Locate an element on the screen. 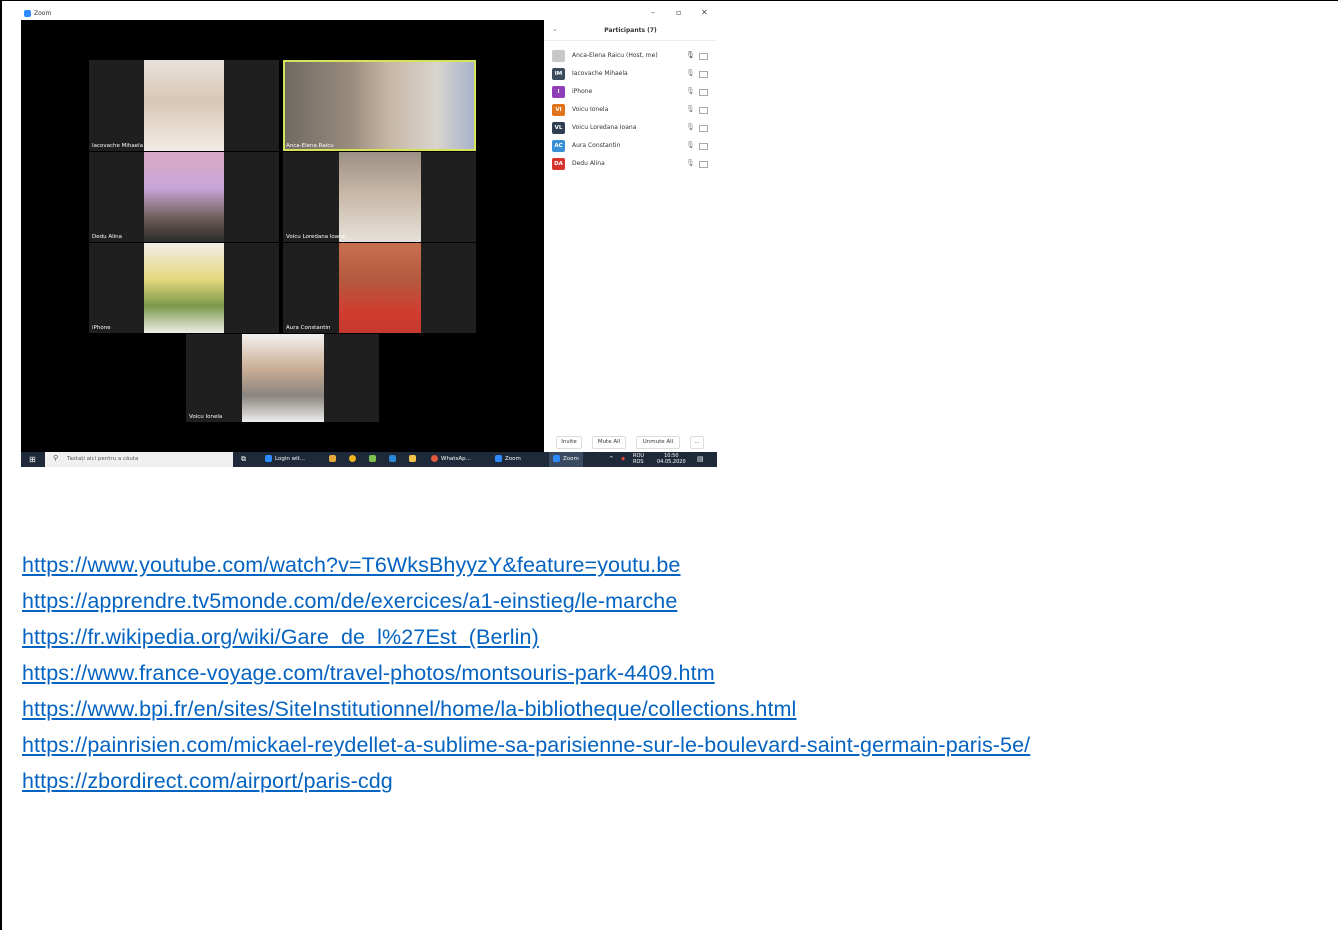 The height and width of the screenshot is (930, 1338). windows-start-icon: ⊞ is located at coordinates (32, 459).